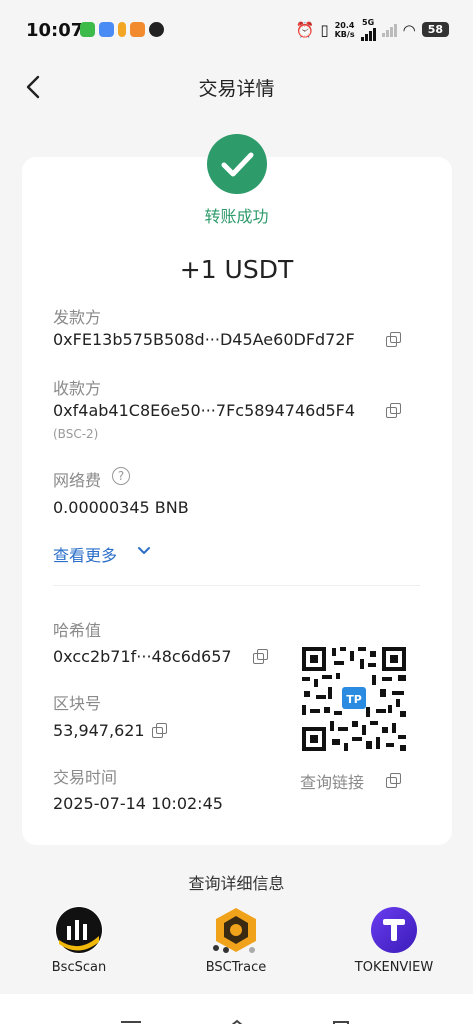 This screenshot has height=1024, width=473. I want to click on signal-5g: 5G, so click(368, 29).